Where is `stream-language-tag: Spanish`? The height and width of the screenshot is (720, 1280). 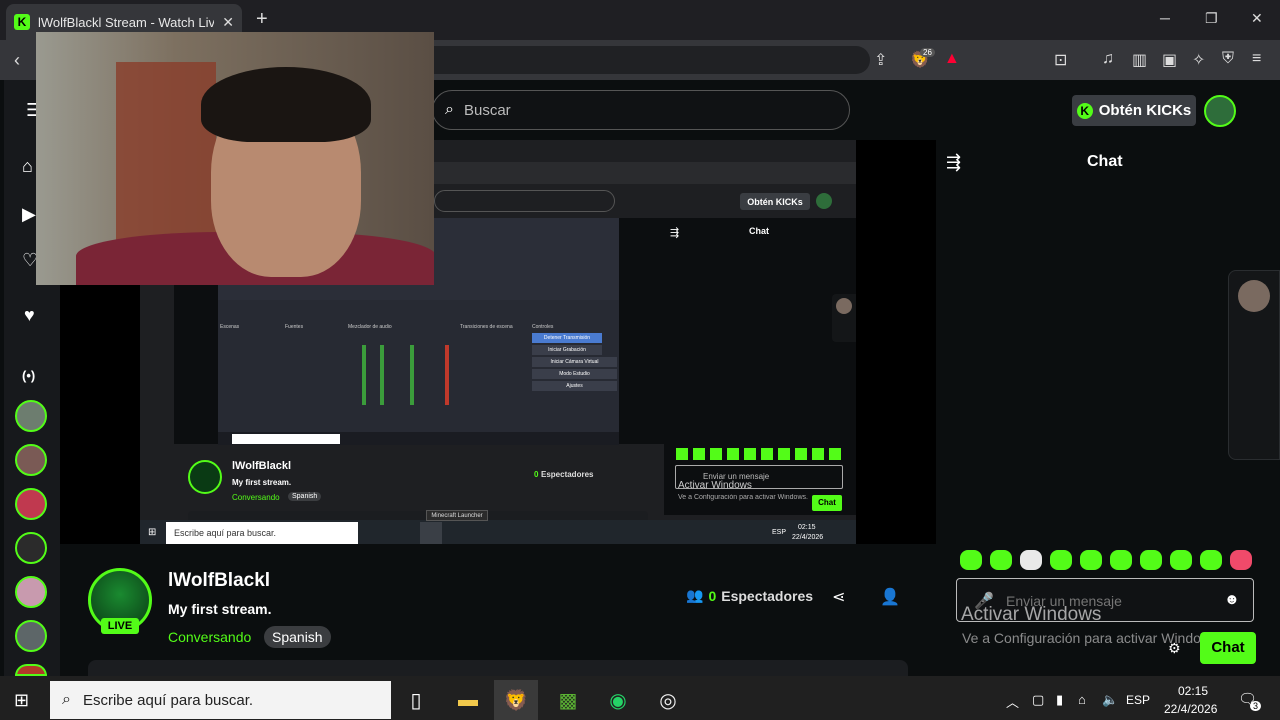
stream-language-tag: Spanish is located at coordinates (297, 637).